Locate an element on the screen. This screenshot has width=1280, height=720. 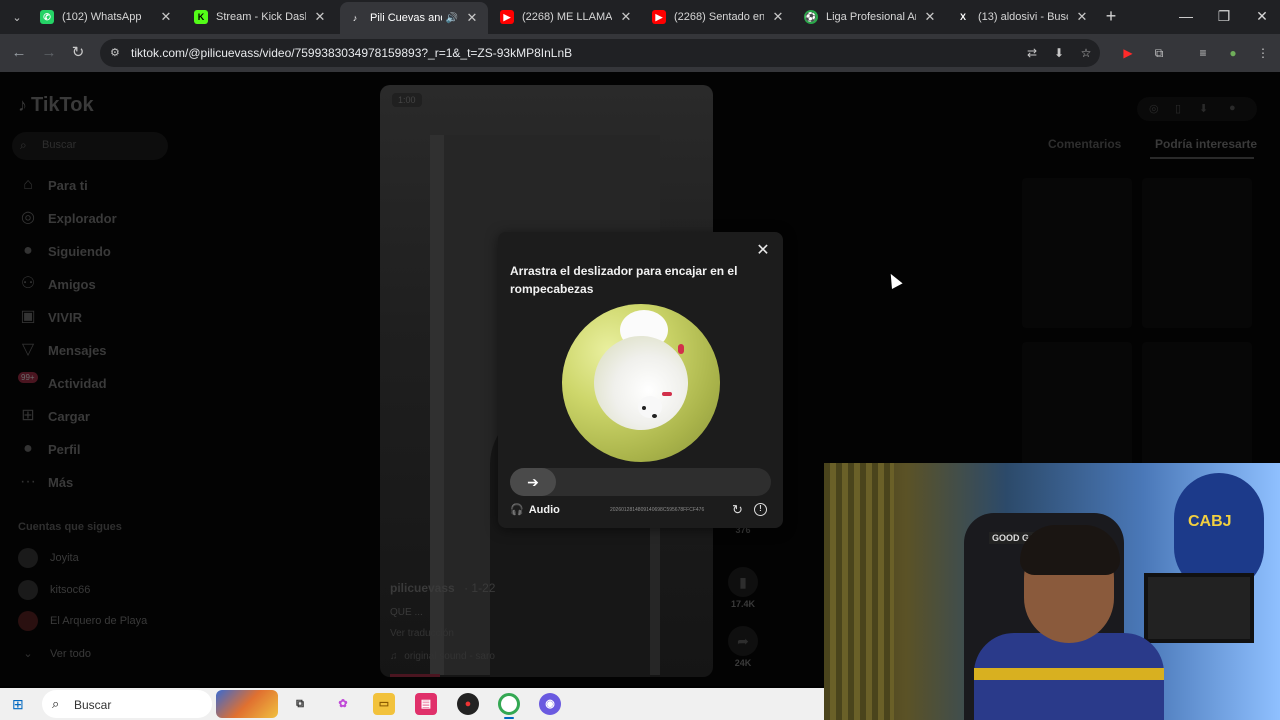
window-close-icon: ✕ is located at coordinates (1262, 16).